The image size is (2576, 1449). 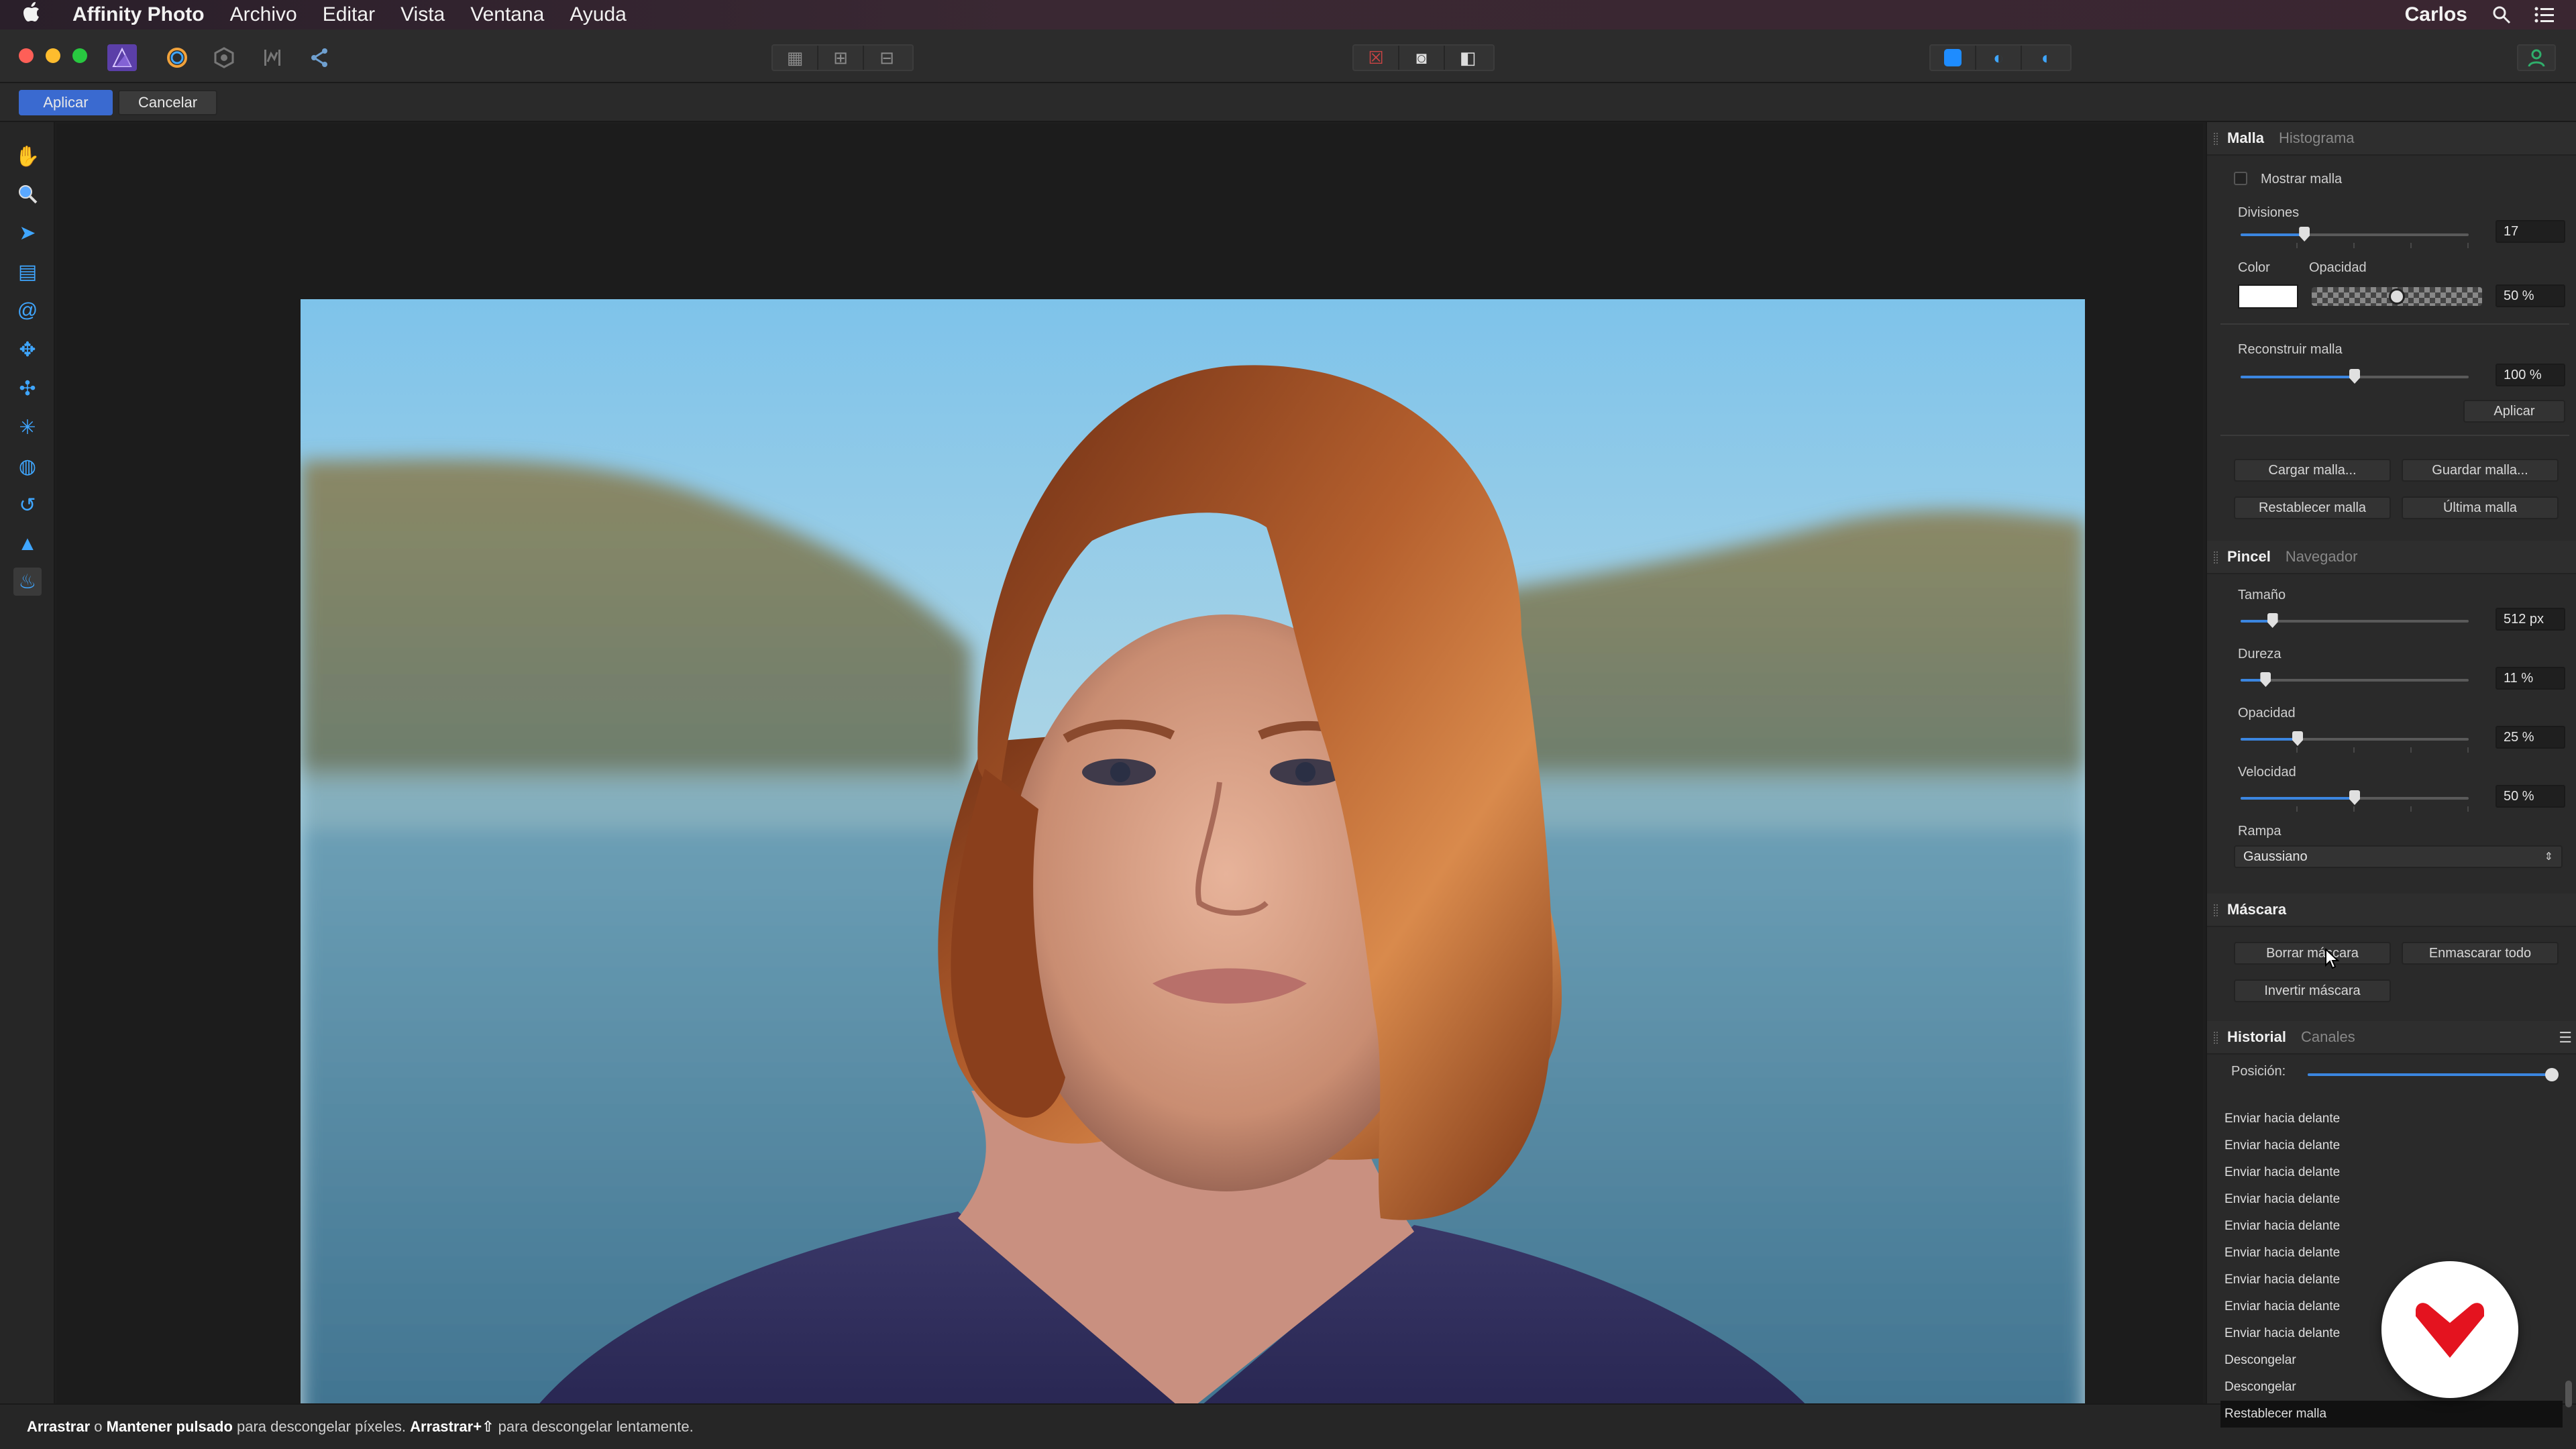 I want to click on history-item: Descongelar, so click(x=2392, y=1387).